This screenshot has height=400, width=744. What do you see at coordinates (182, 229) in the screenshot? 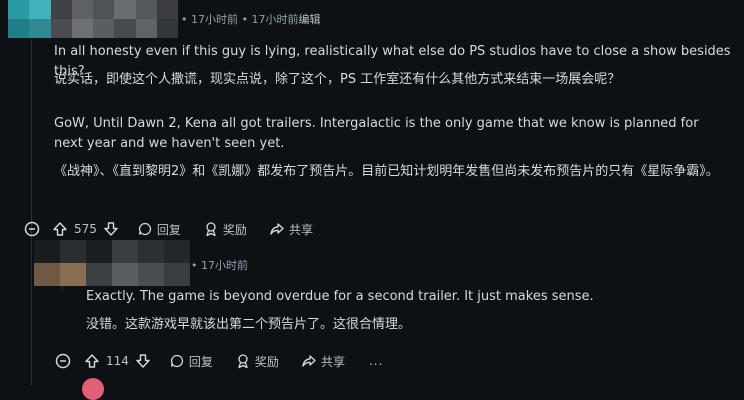
I see `comment-actions: 575 回复 奖励 共享` at bounding box center [182, 229].